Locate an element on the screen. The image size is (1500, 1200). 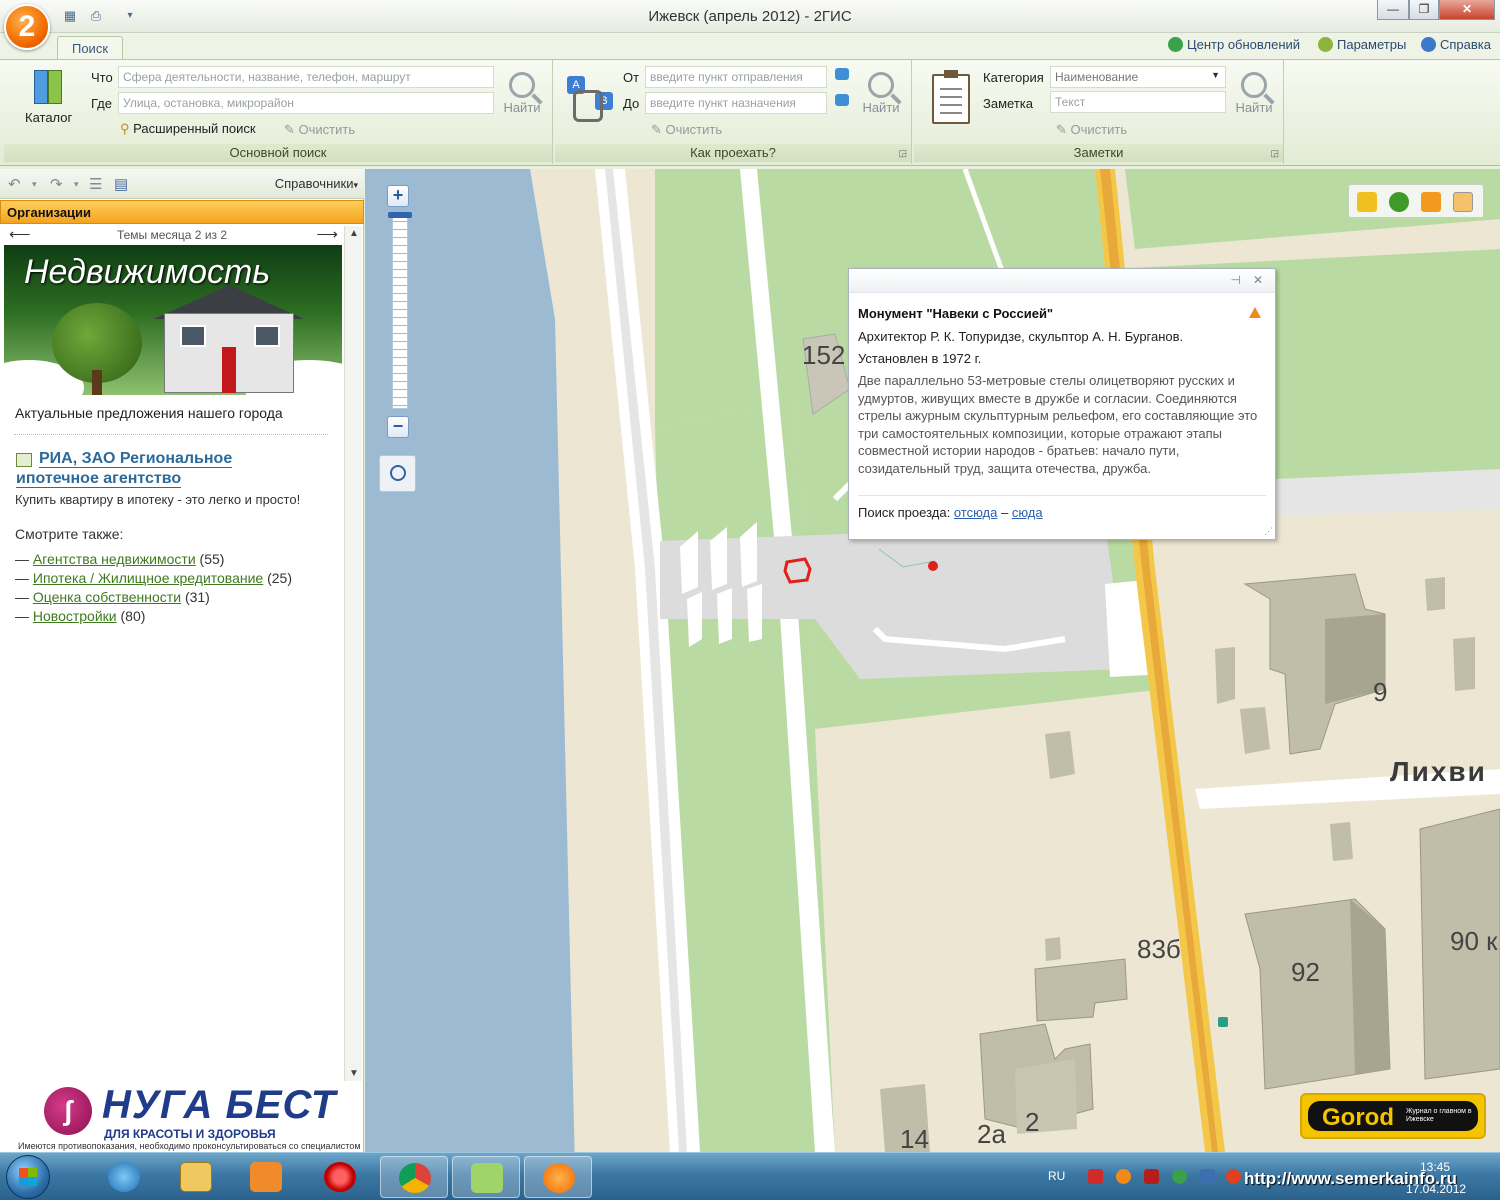
resize-grip-icon: ⋰ is located at coordinates (1268, 531).